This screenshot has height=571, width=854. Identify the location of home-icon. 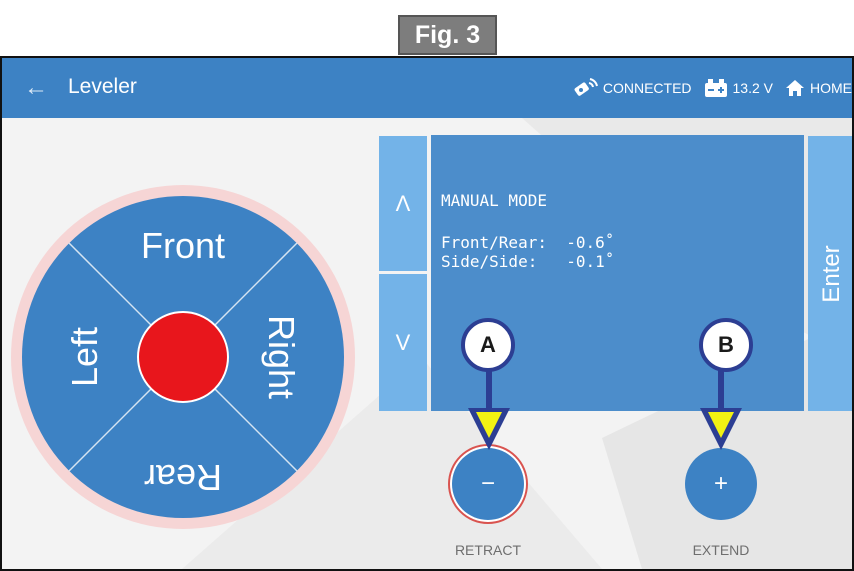
(795, 88).